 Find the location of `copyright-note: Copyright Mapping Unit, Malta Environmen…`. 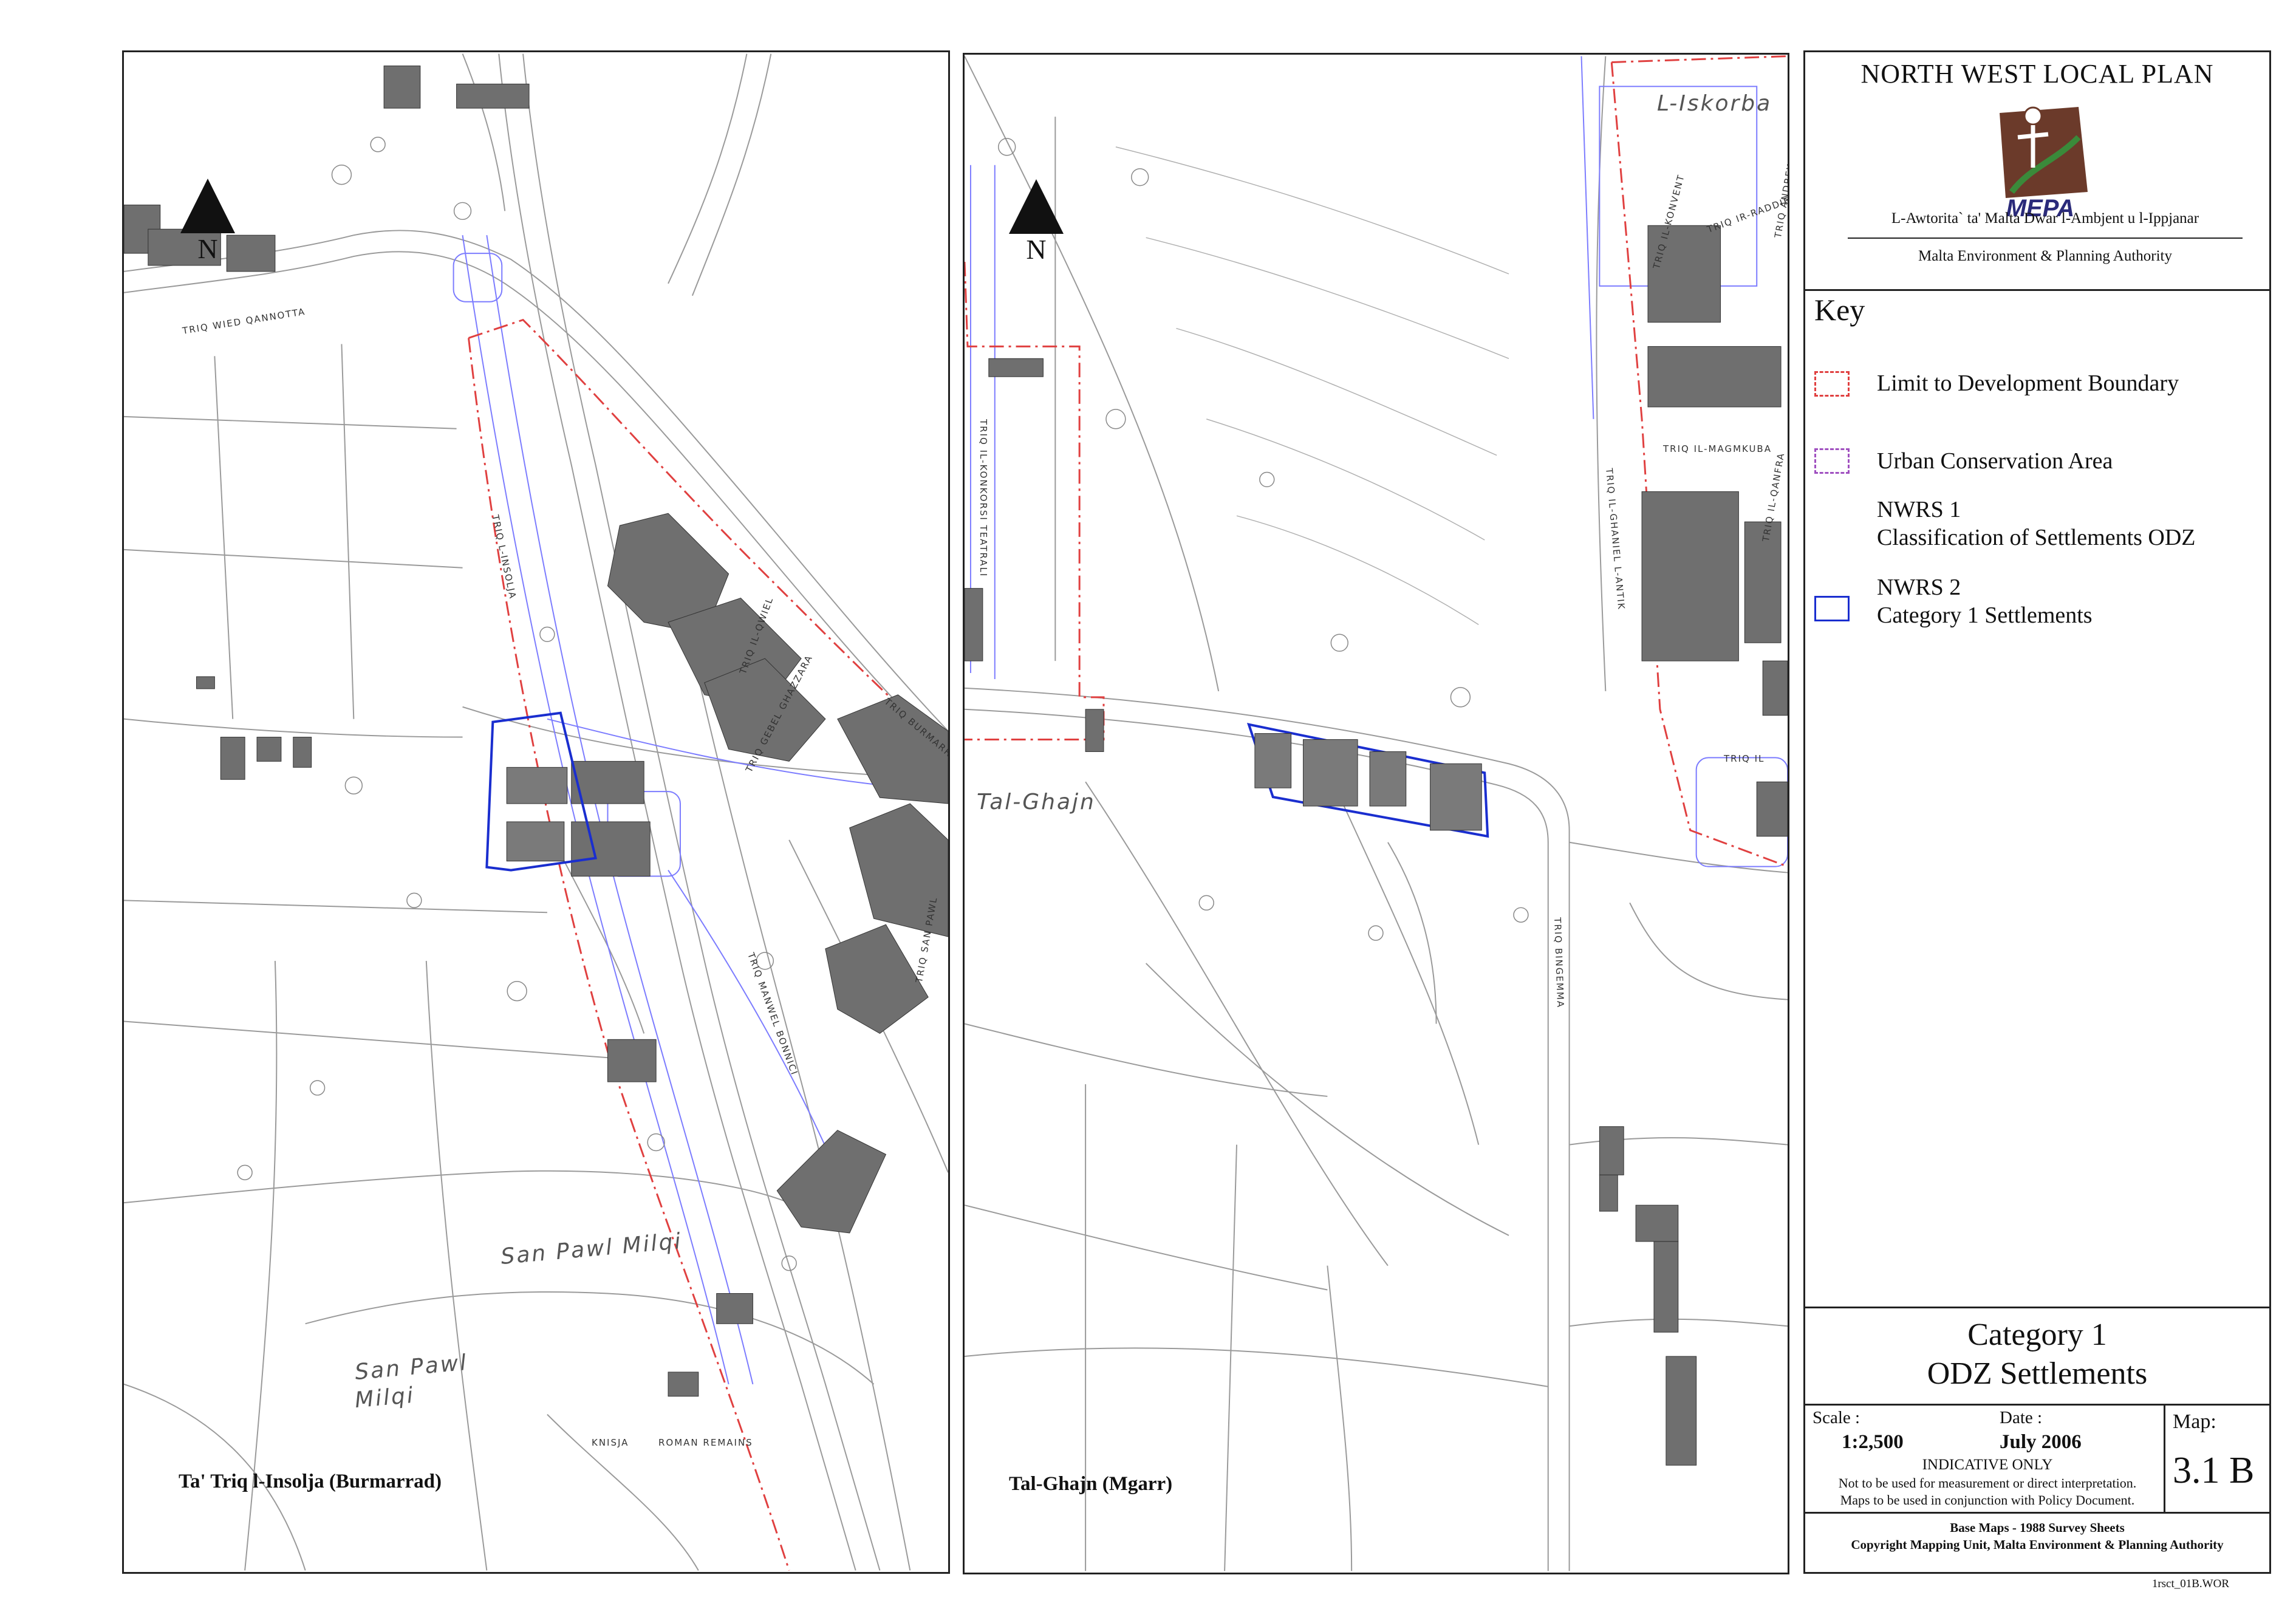

copyright-note: Copyright Mapping Unit, Malta Environmen… is located at coordinates (2037, 1544).